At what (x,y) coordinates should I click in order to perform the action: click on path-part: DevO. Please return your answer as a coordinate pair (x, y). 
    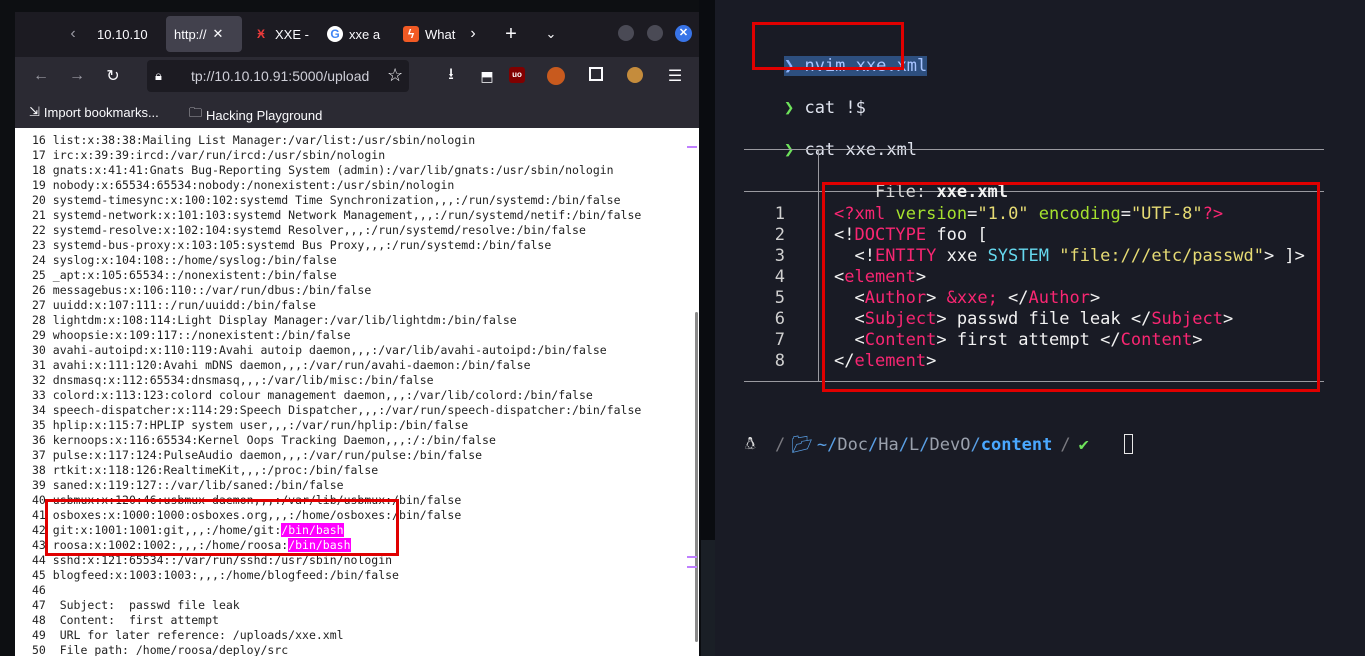
    Looking at the image, I should click on (950, 445).